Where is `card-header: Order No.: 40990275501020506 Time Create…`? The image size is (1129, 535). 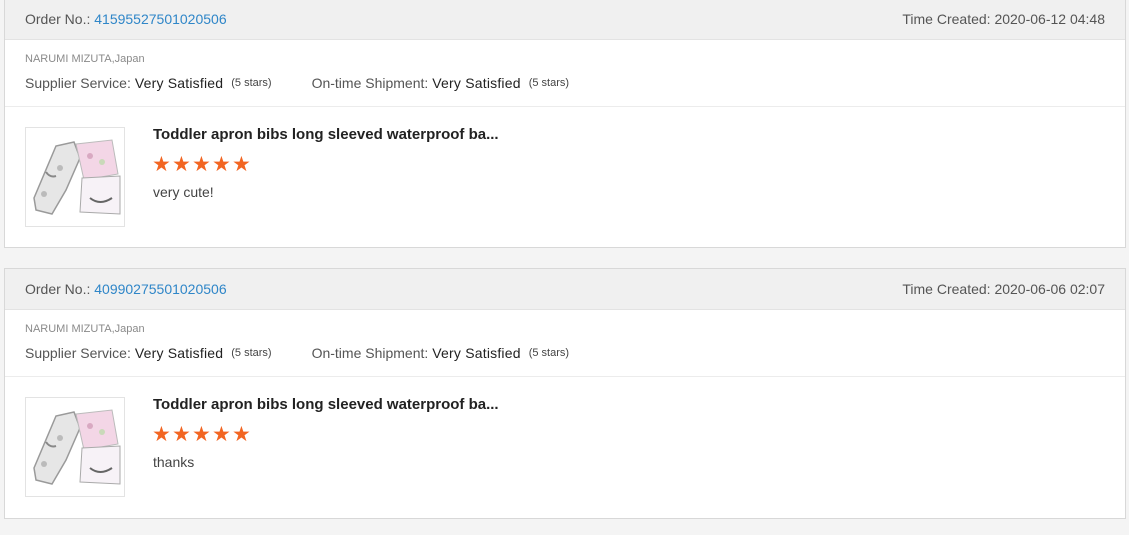 card-header: Order No.: 40990275501020506 Time Create… is located at coordinates (565, 289).